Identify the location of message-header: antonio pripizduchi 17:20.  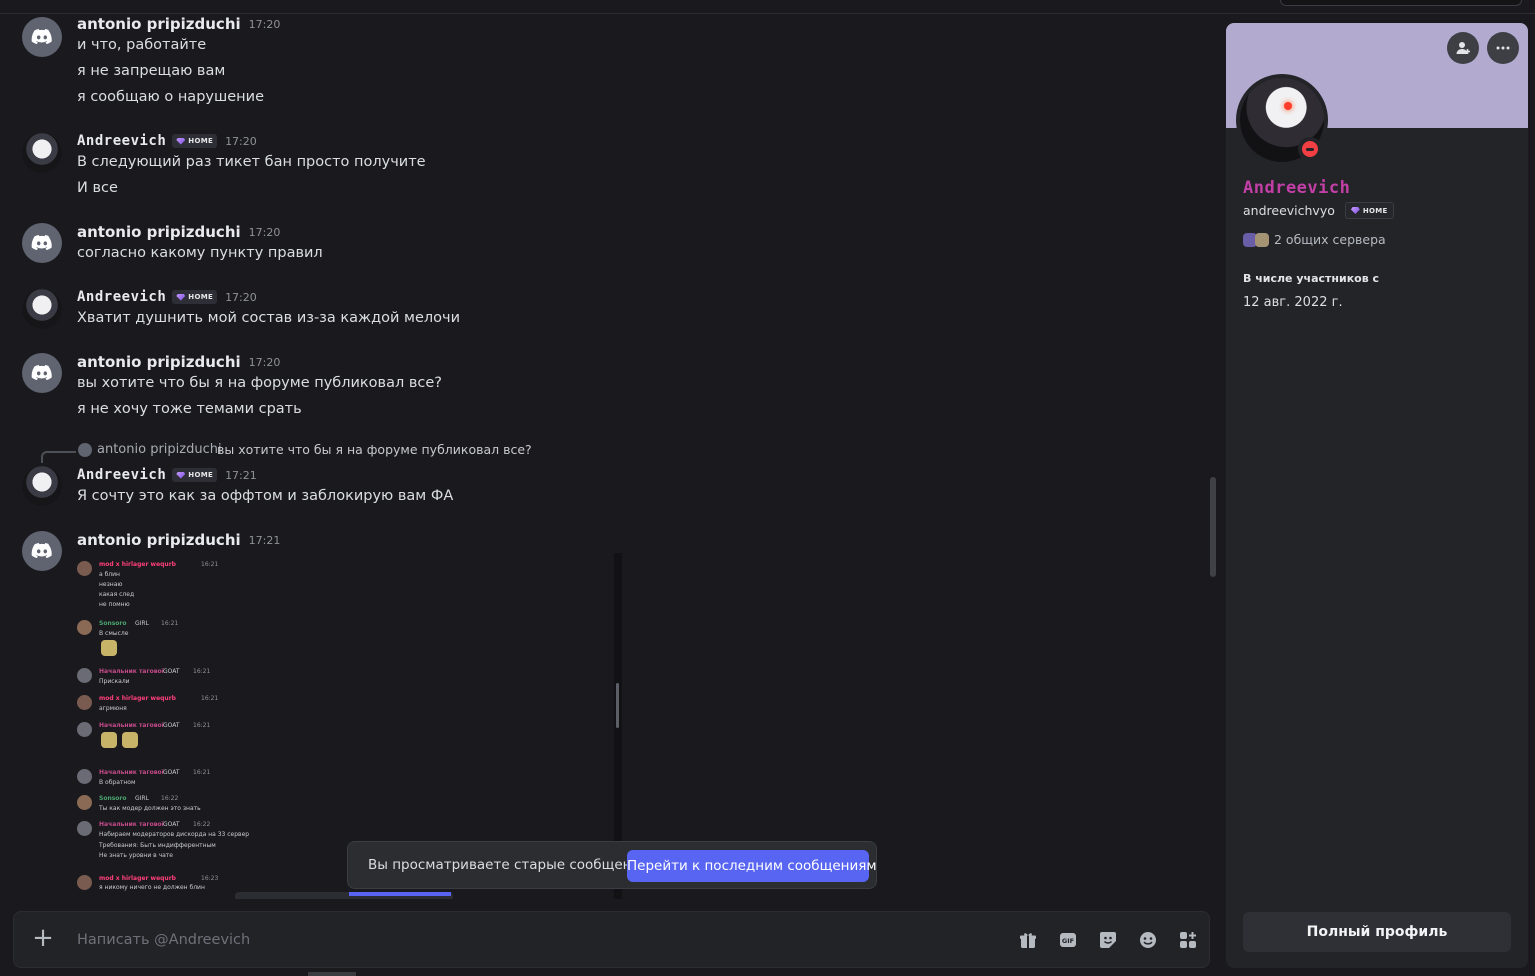
(178, 362).